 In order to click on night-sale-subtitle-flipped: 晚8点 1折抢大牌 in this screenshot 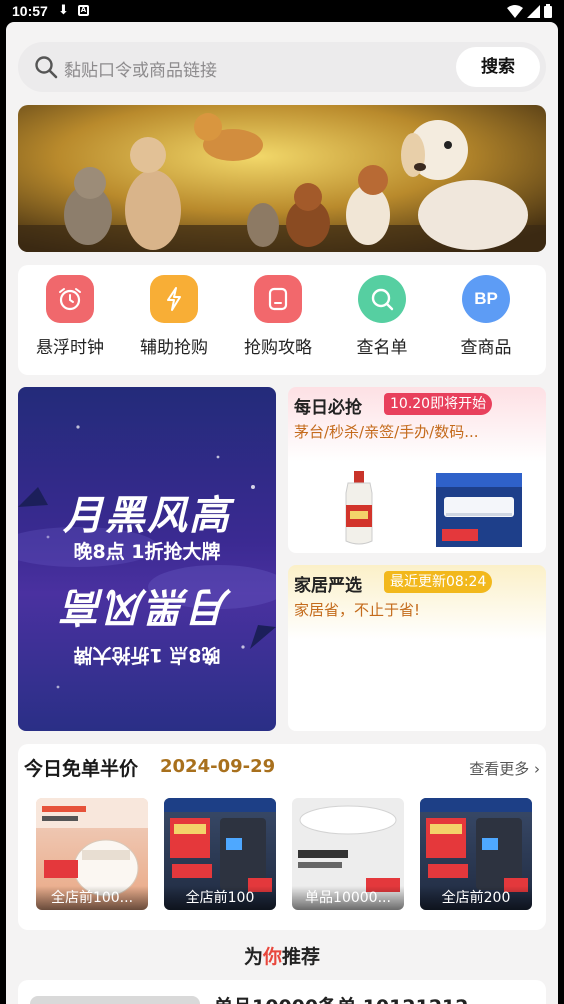, I will do `click(147, 655)`.